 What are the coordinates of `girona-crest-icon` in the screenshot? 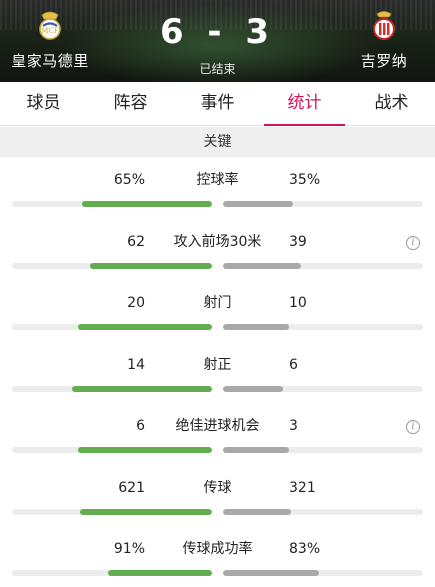 It's located at (384, 25).